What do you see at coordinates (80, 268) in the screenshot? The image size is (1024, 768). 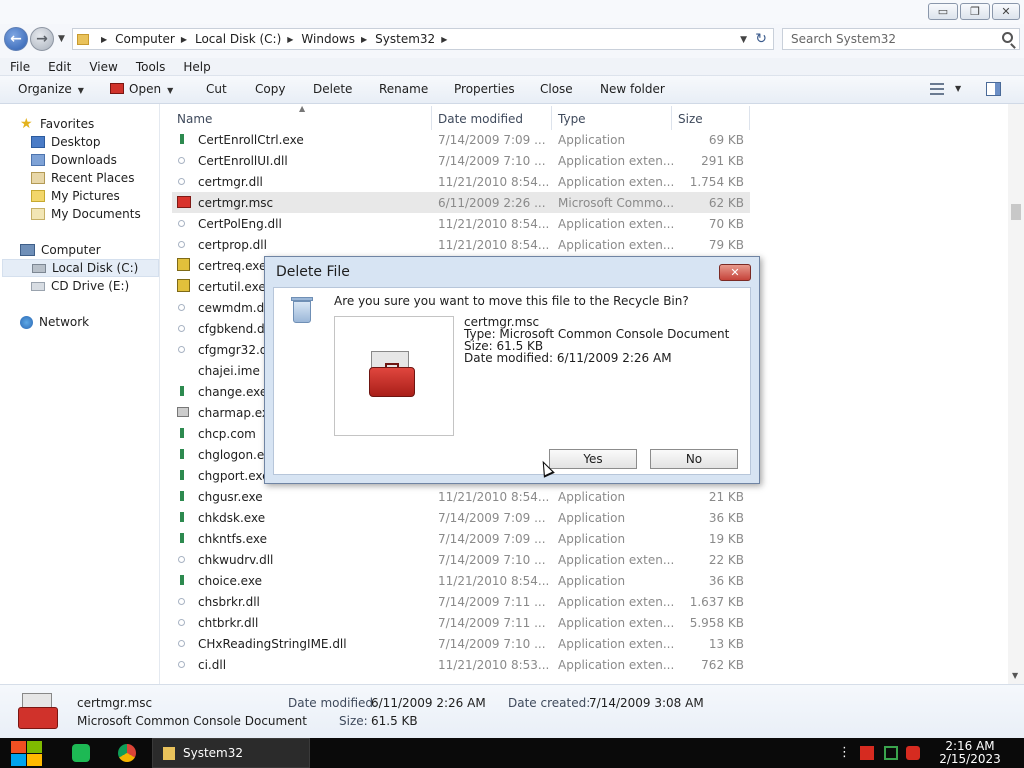 I see `nav-local-disk: Local Disk (C:)` at bounding box center [80, 268].